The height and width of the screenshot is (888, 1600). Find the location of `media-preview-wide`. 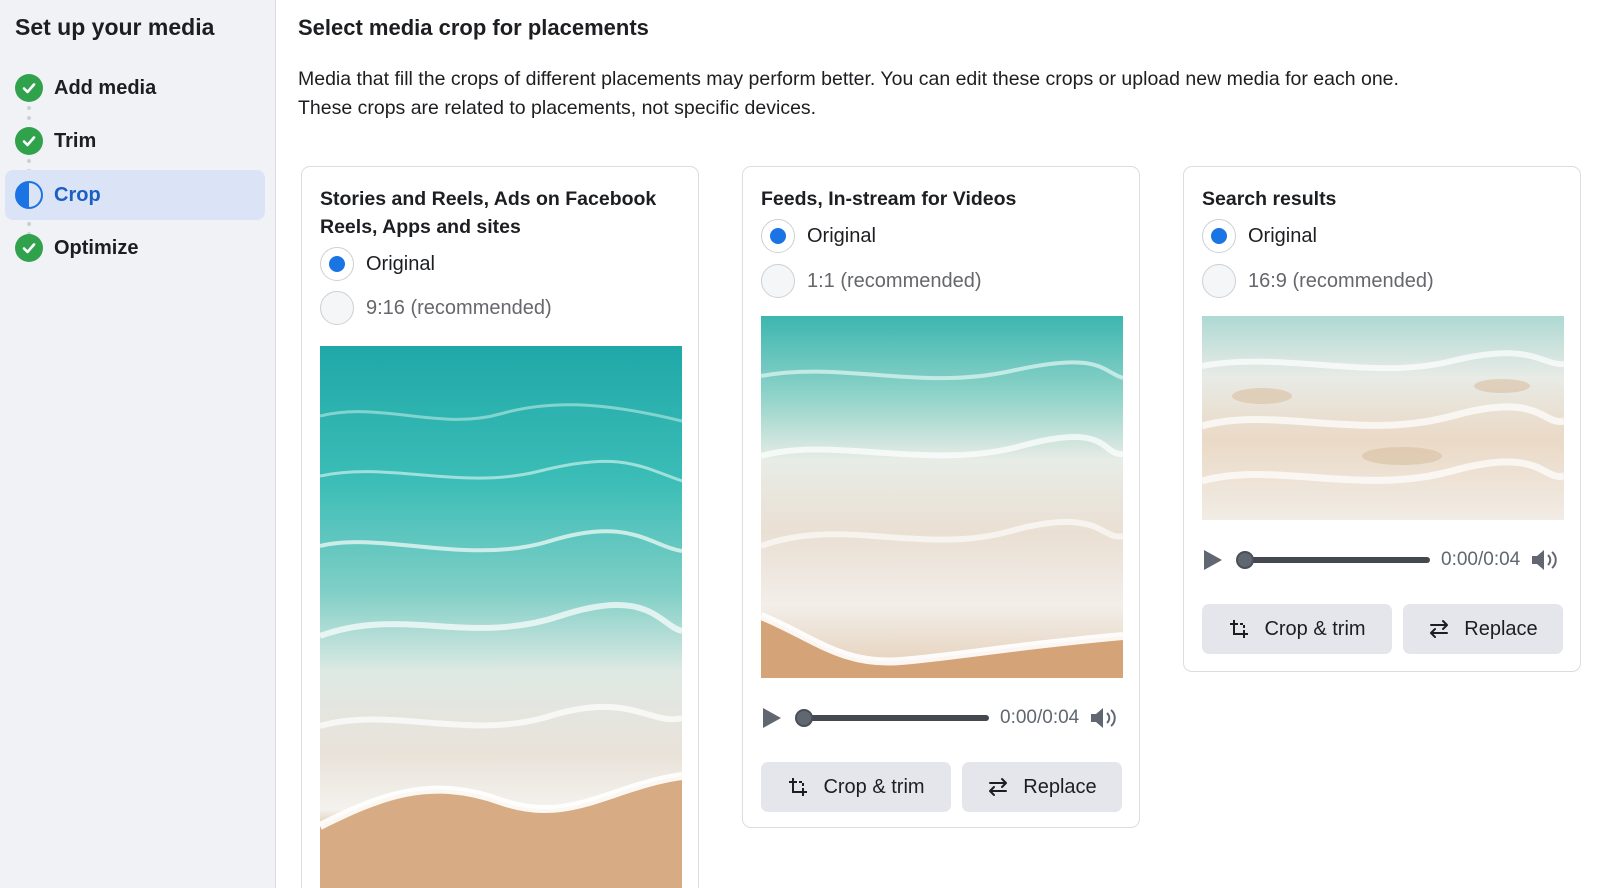

media-preview-wide is located at coordinates (1383, 418).